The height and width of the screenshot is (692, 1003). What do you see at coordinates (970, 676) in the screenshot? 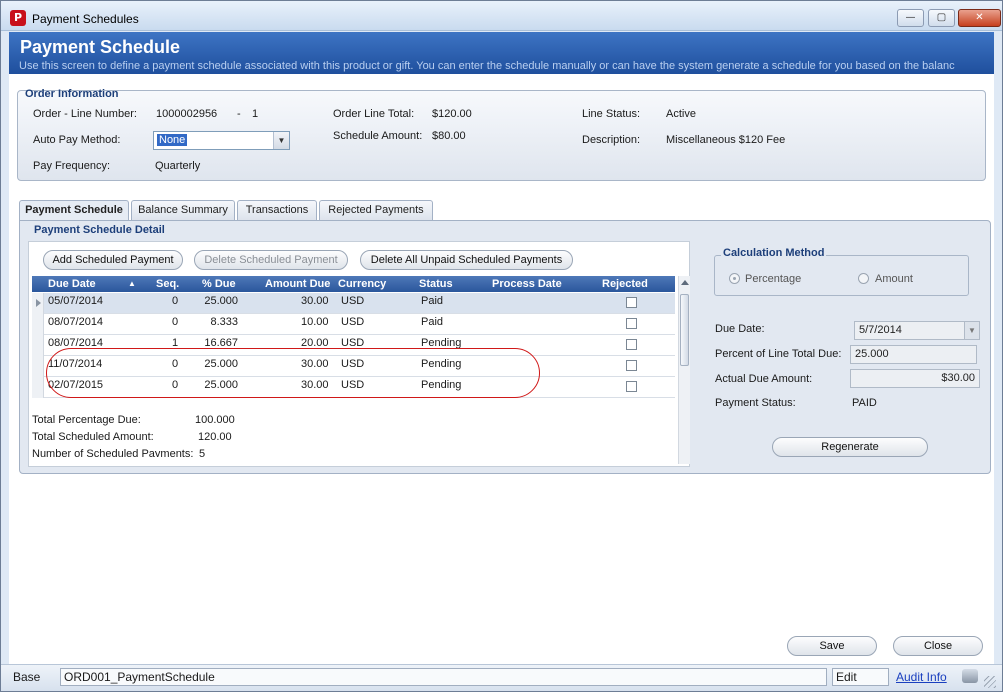
I see `printer-icon` at bounding box center [970, 676].